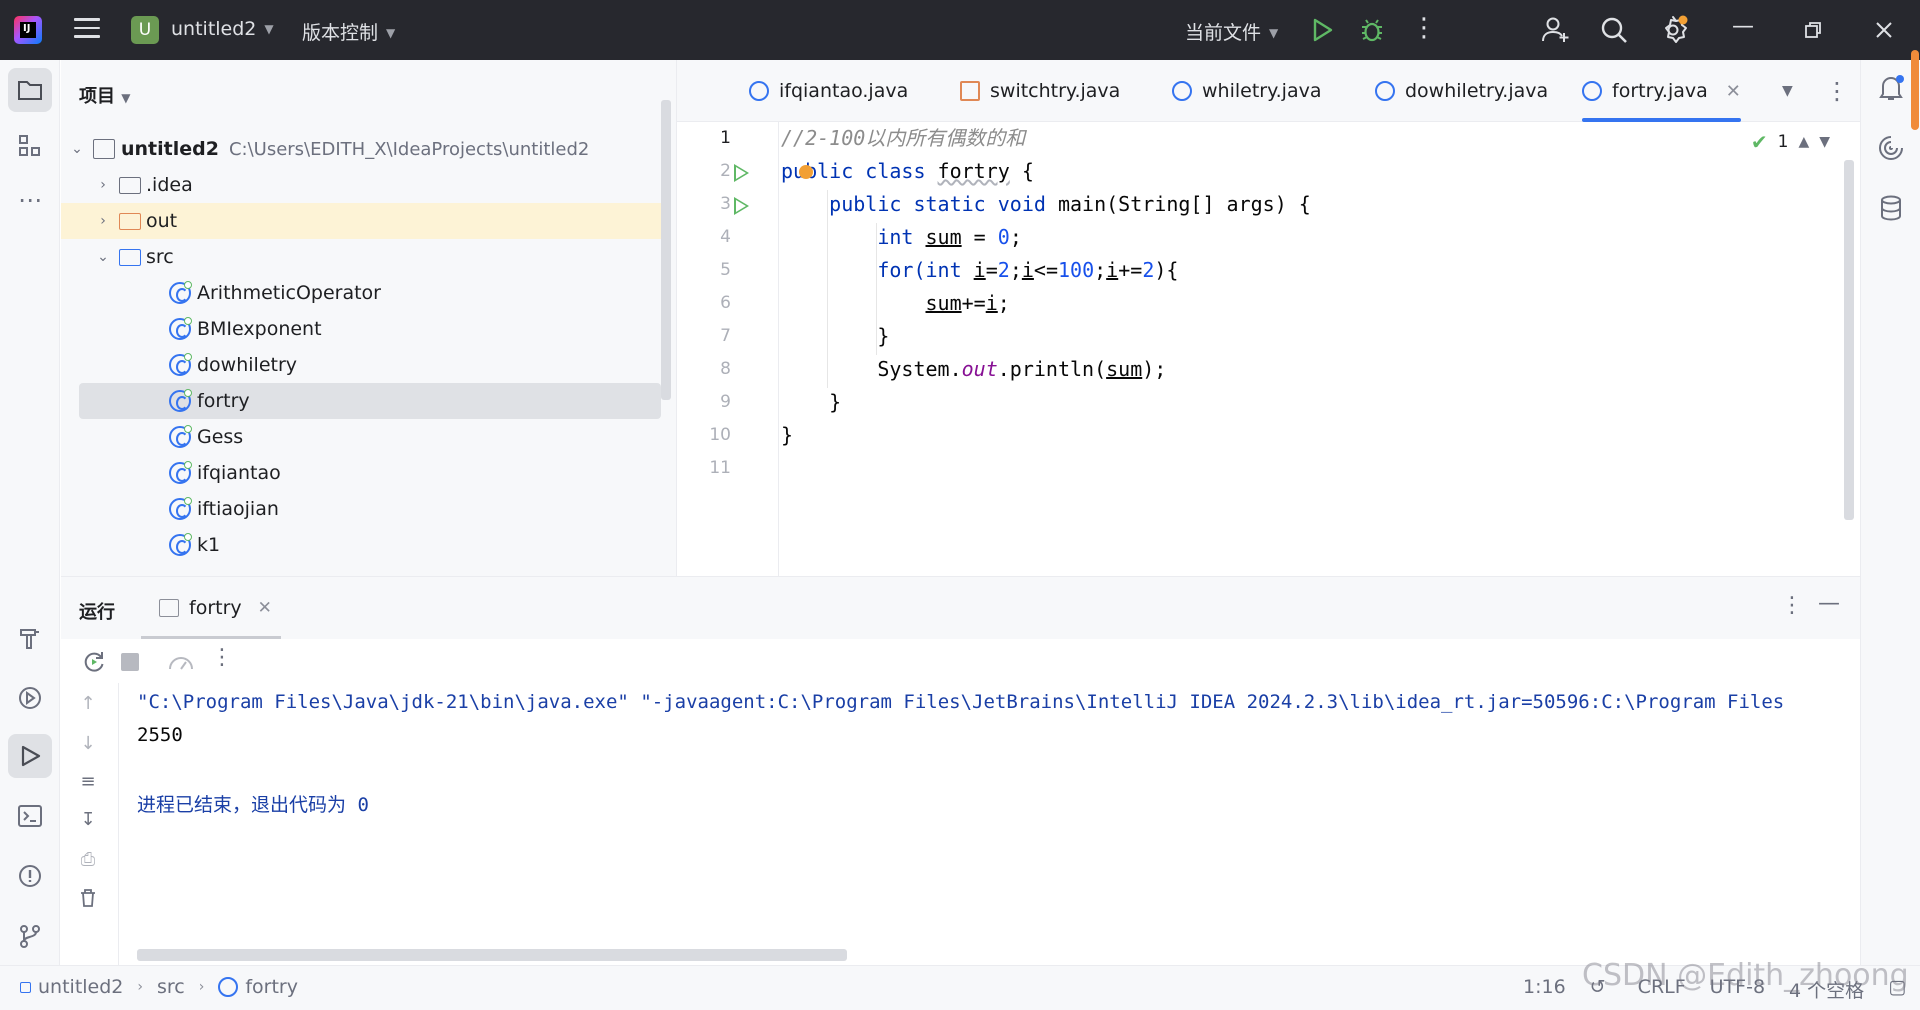  What do you see at coordinates (895, 237) in the screenshot?
I see `code-token: int` at bounding box center [895, 237].